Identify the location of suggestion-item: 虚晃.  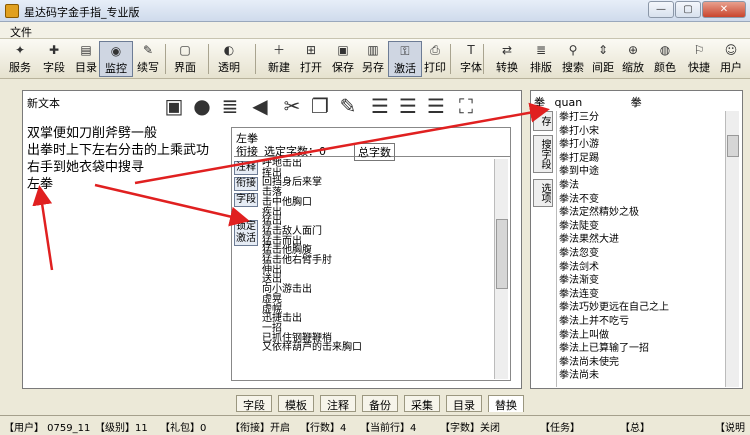
(378, 299).